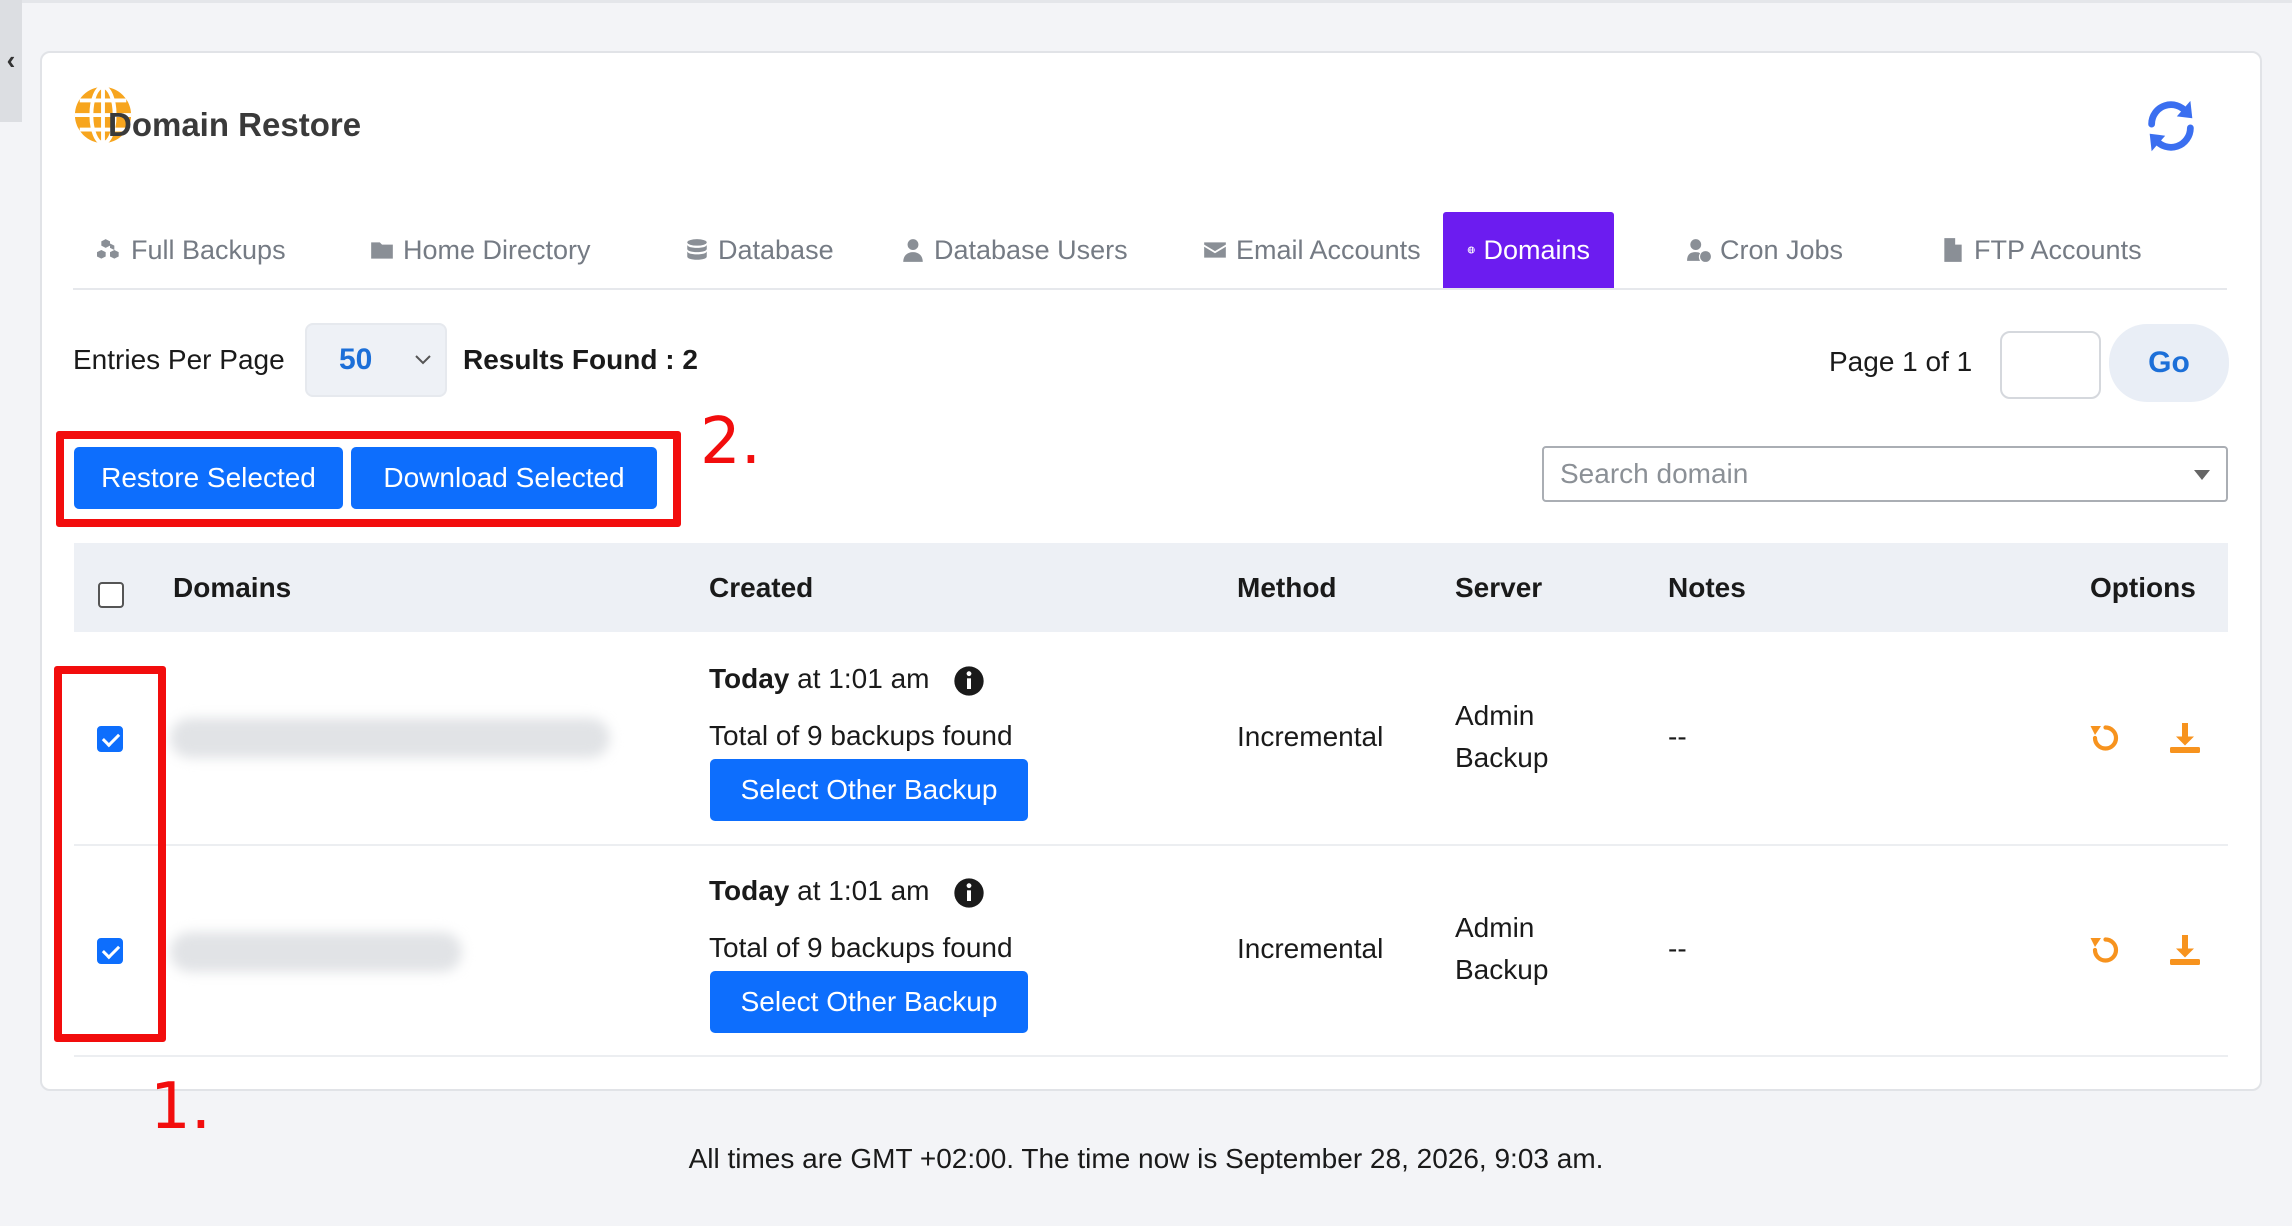 The image size is (2292, 1226). Describe the element at coordinates (1699, 250) in the screenshot. I see `user-clock-icon` at that location.